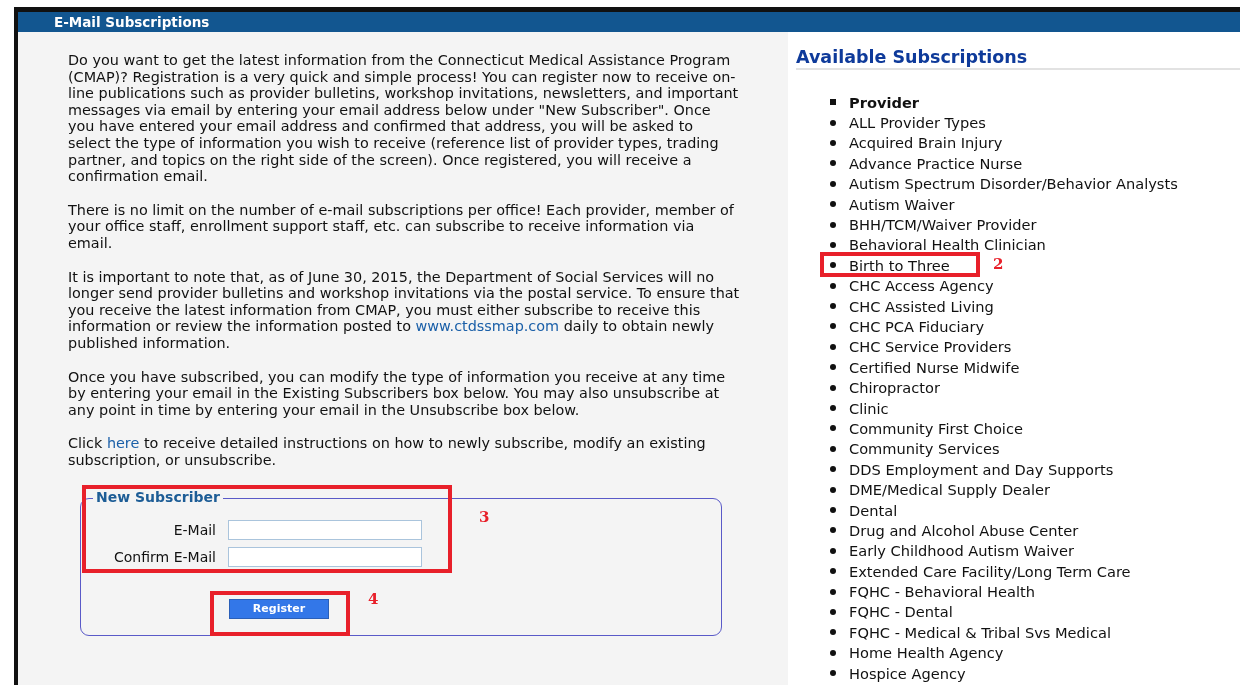  I want to click on paragraph: Do you want to get the latest information from the Connecticut Medical Assistance Program (CMAP)? Registration is a very quick and simple process! You can register now to receive on-line publications such as provider bulletins, workshop invitations, newsletters, and important messages via email by entering your email address below under "New Subscriber". Once you have entered your email address and confirmed that address, you will be asked to select the type of information you wish to receive (reference list of provider types, trading partner, and topics on the right side of the screen). Once registered, you will receive a confirmation email., so click(404, 118).